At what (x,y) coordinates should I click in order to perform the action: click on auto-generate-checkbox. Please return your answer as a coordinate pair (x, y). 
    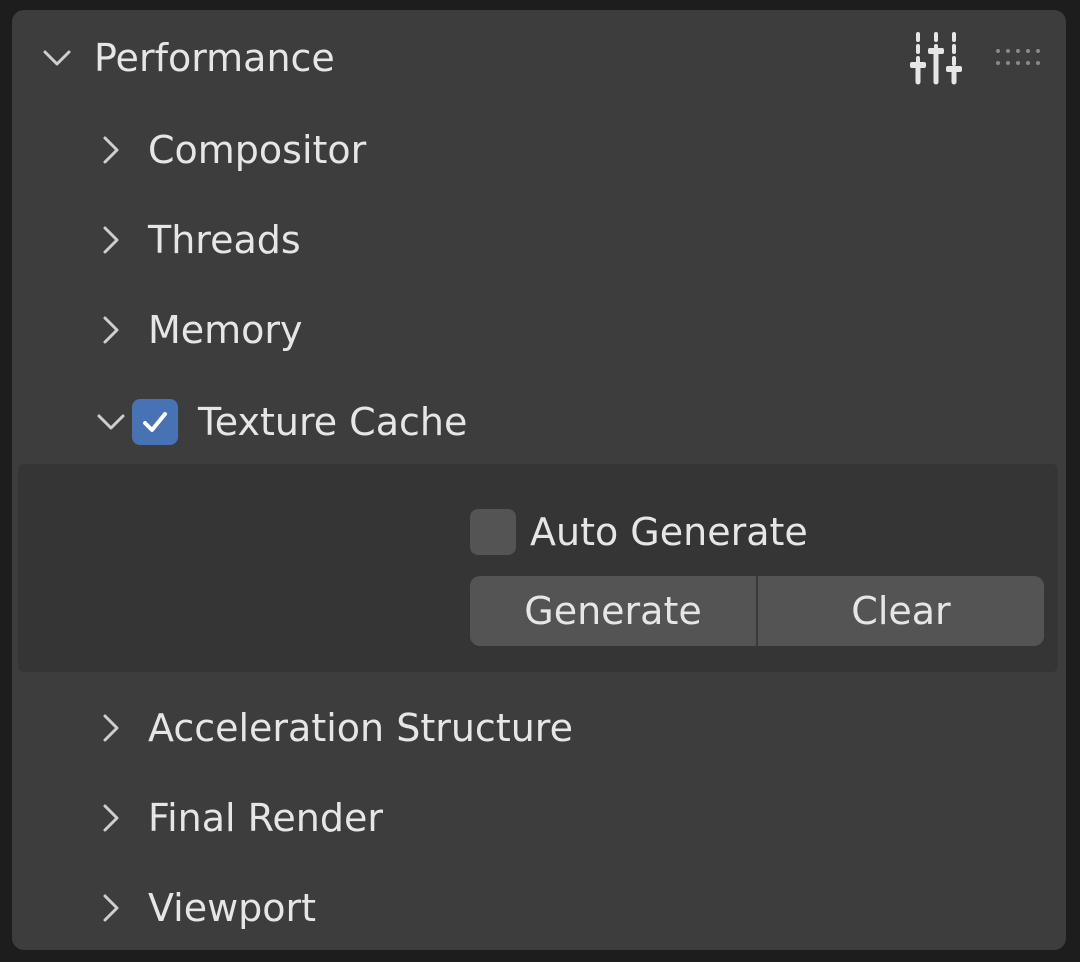
    Looking at the image, I should click on (493, 532).